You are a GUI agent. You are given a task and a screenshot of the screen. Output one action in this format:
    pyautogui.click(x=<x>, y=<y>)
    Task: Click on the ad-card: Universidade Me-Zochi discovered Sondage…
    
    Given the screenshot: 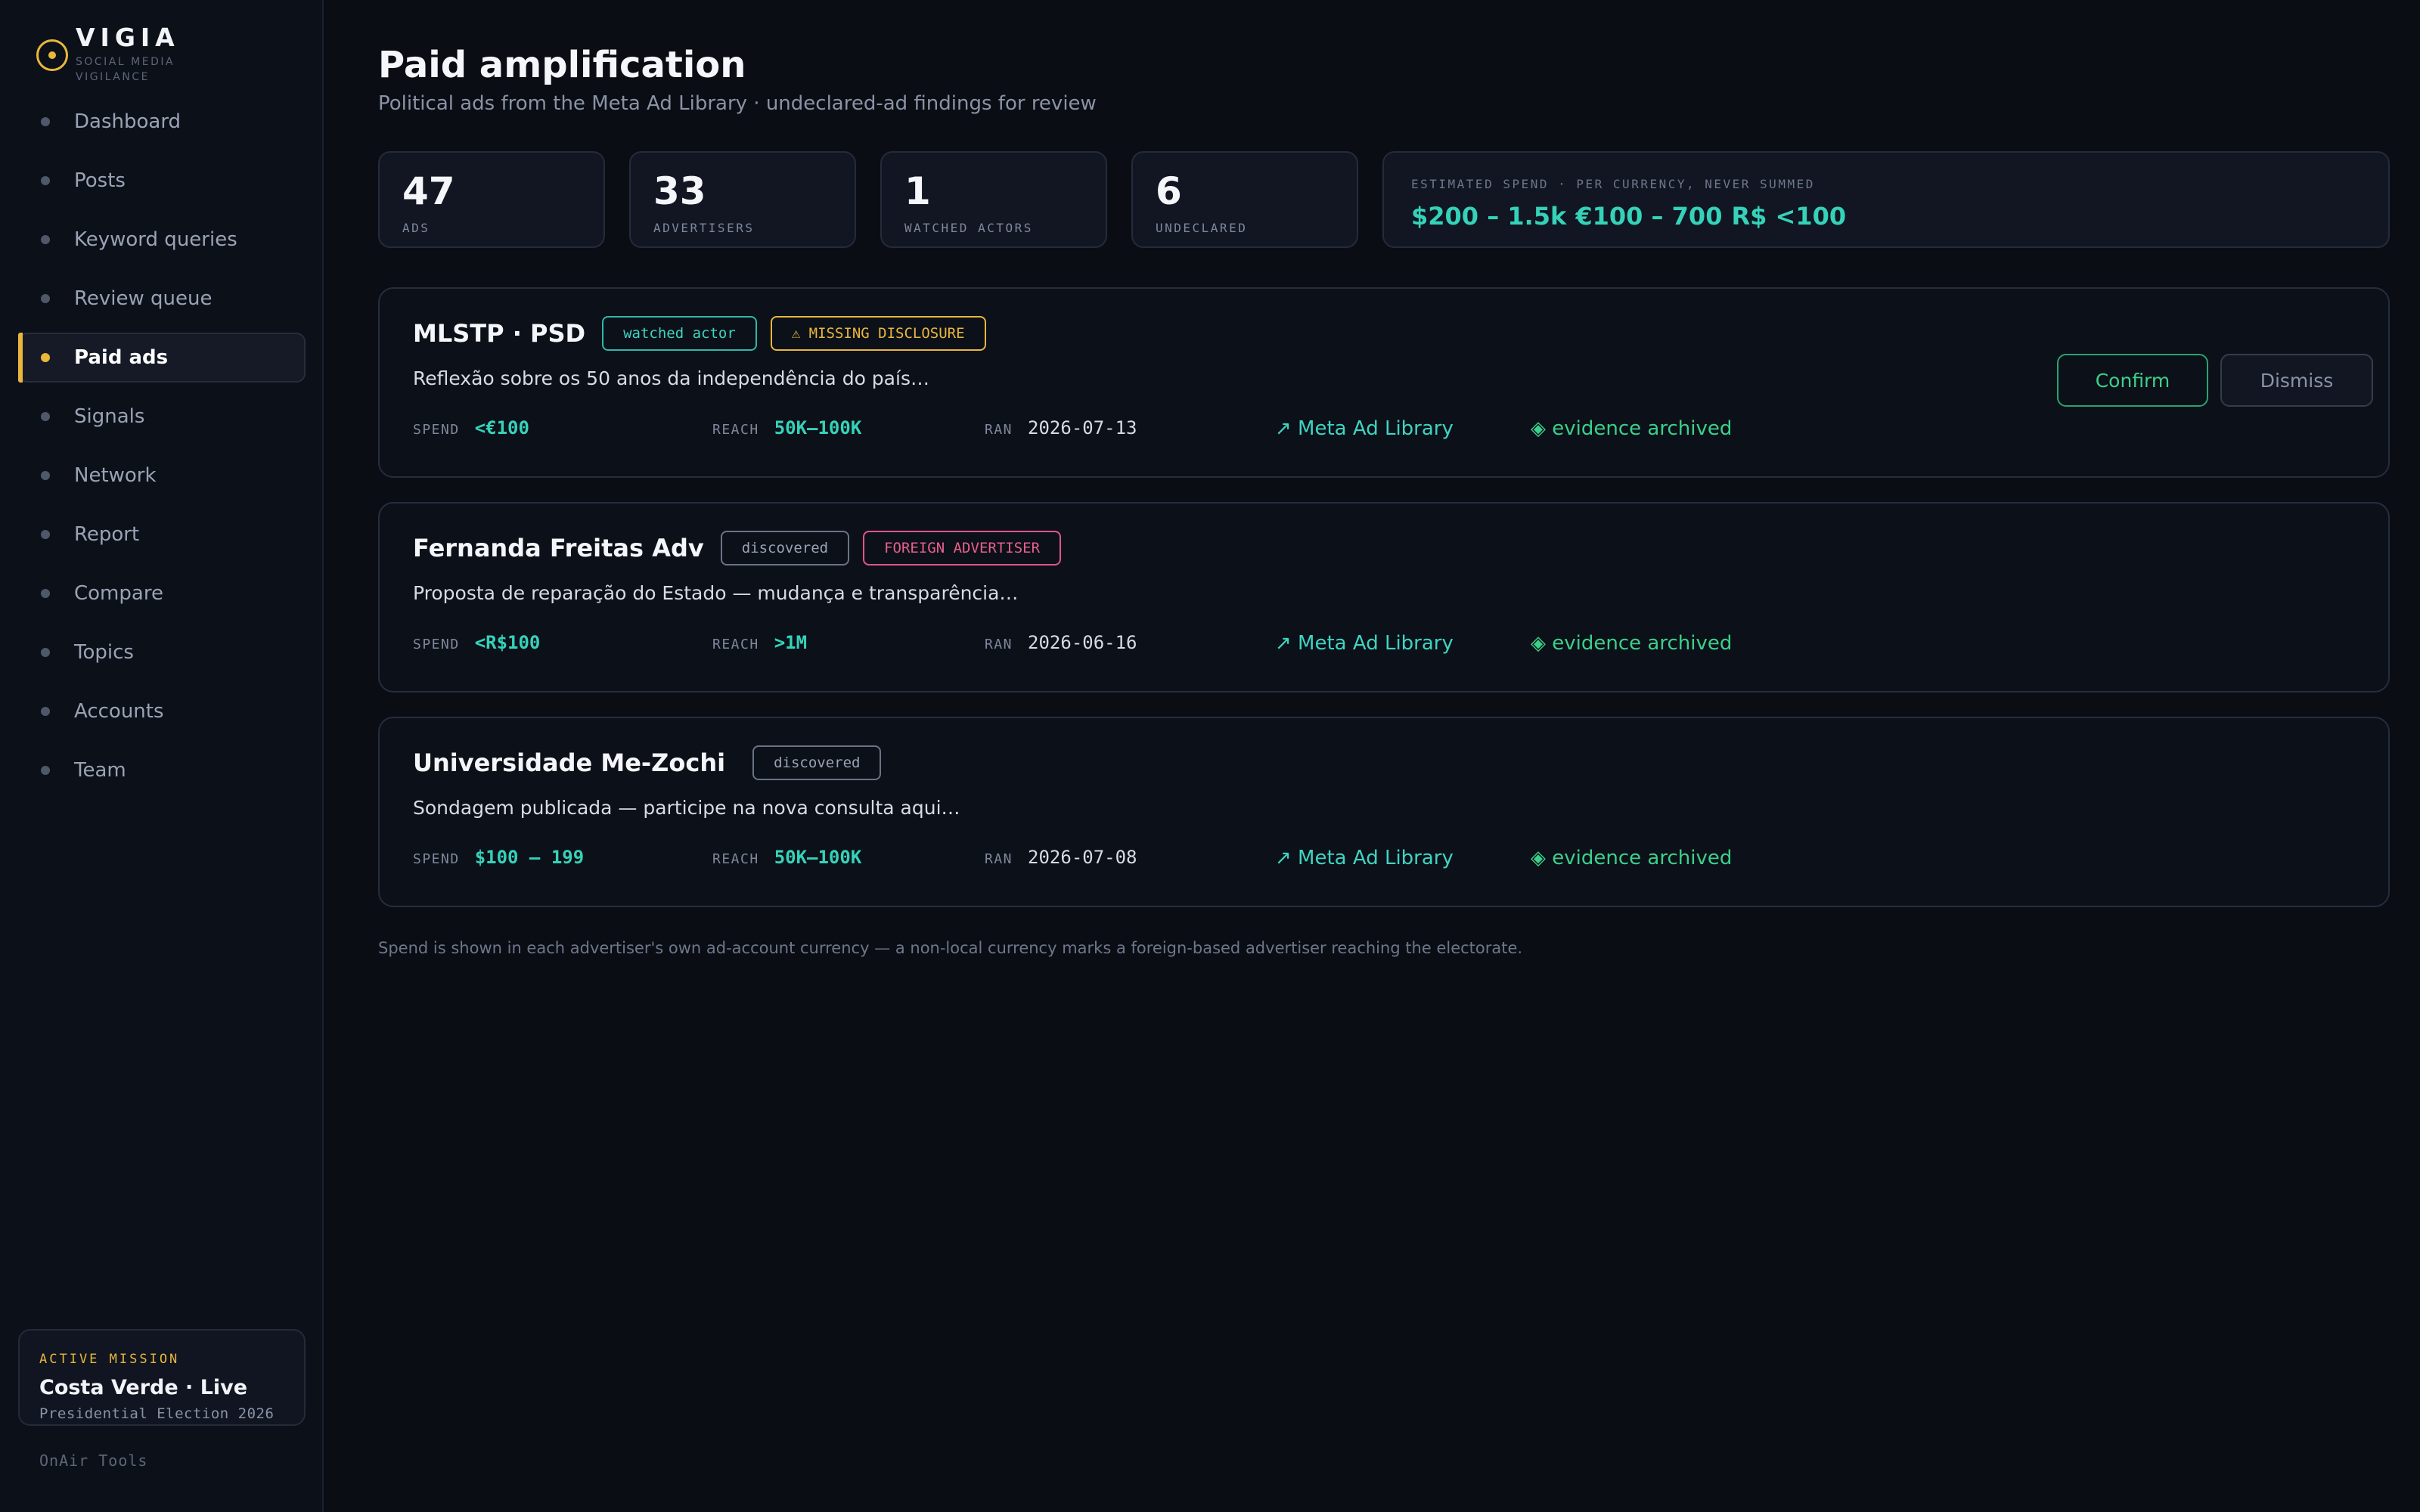 What is the action you would take?
    pyautogui.click(x=1384, y=812)
    